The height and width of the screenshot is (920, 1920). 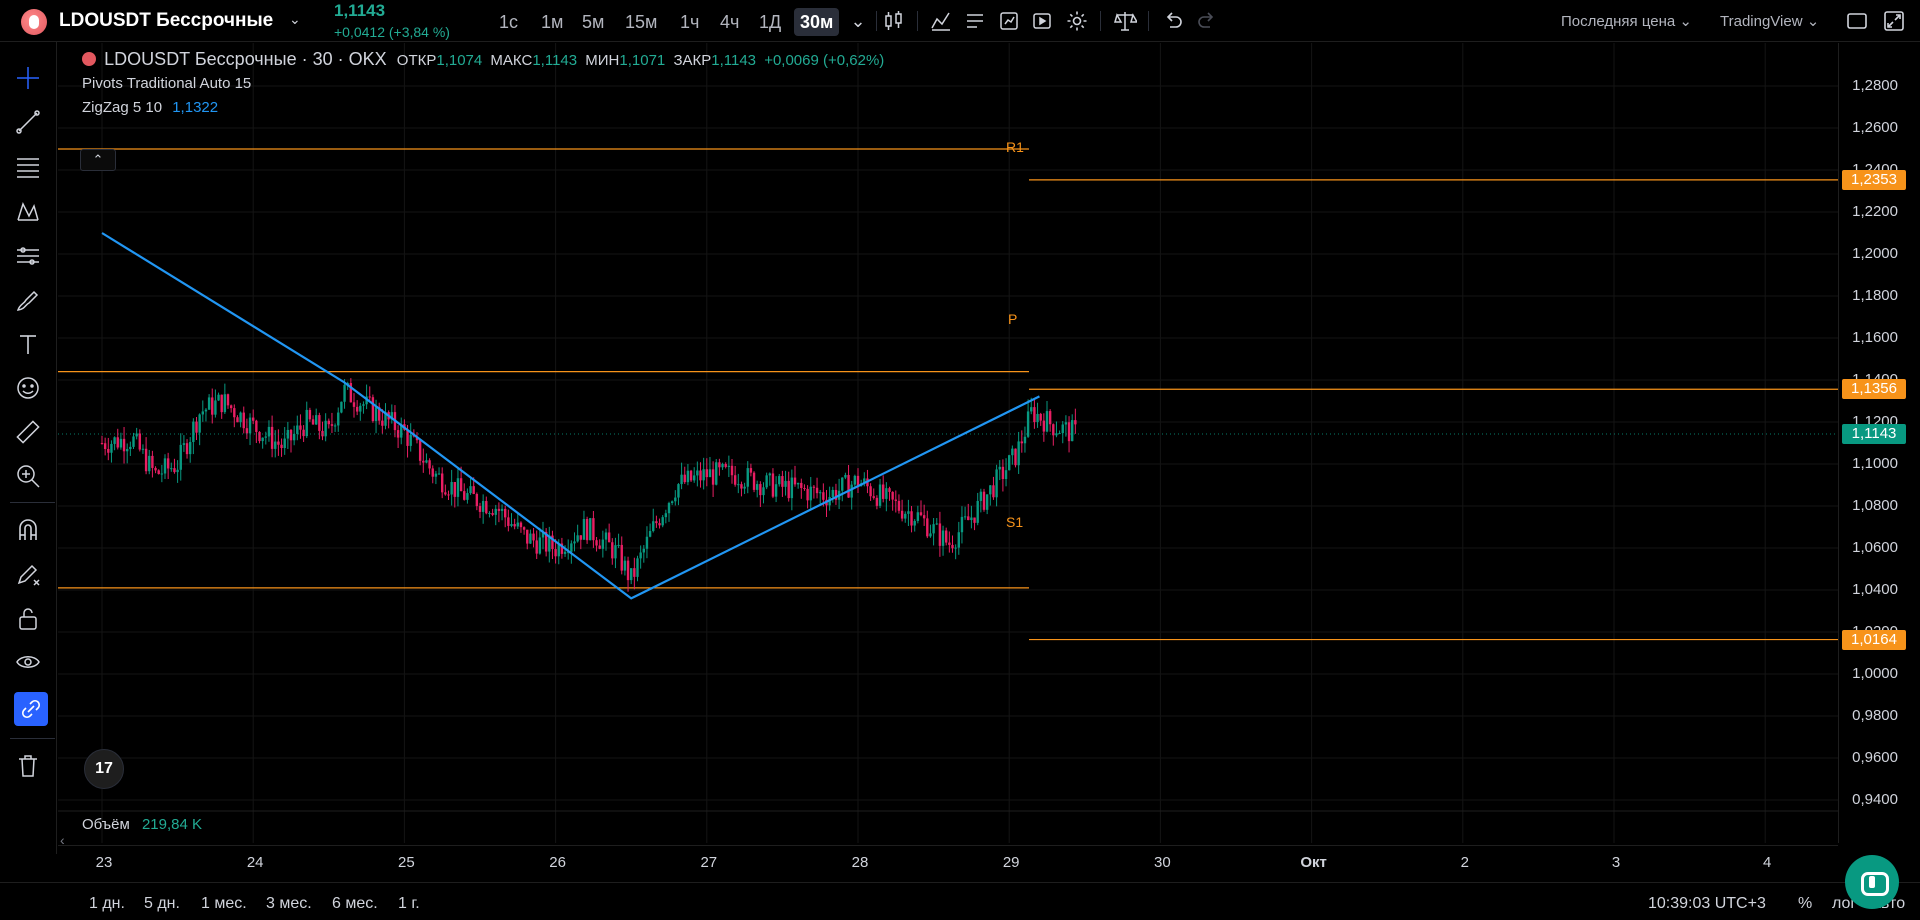 I want to click on timeframe-1h: 1ч, so click(x=689, y=22).